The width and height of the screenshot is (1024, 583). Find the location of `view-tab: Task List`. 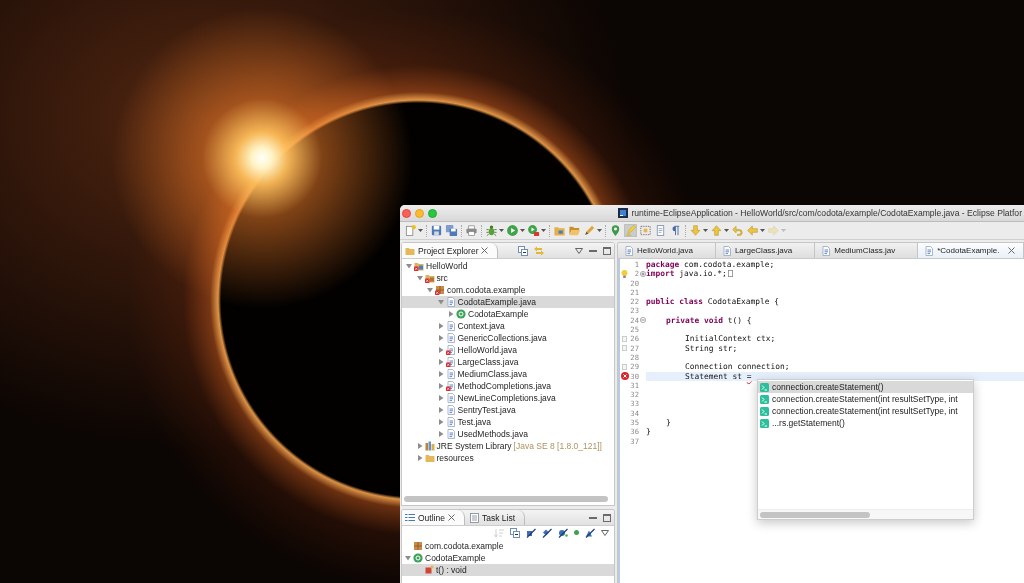

view-tab: Task List is located at coordinates (495, 517).